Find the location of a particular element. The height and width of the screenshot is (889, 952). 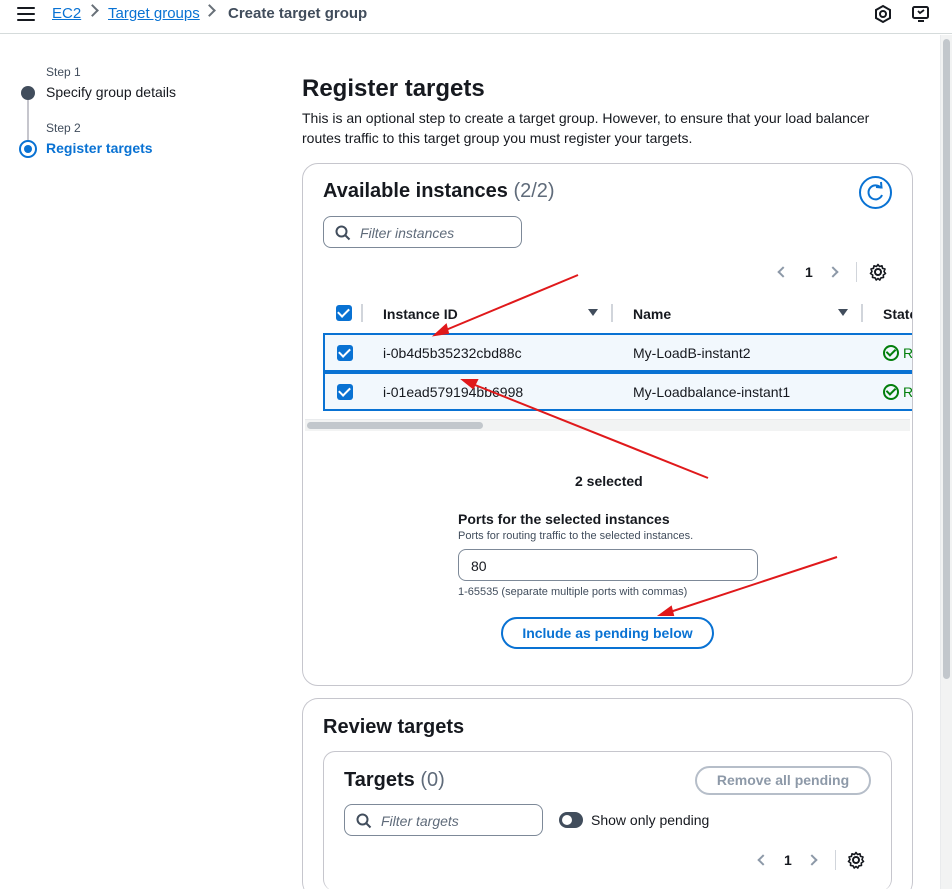

available-instances-title: Available instances (2/2) is located at coordinates (439, 191).